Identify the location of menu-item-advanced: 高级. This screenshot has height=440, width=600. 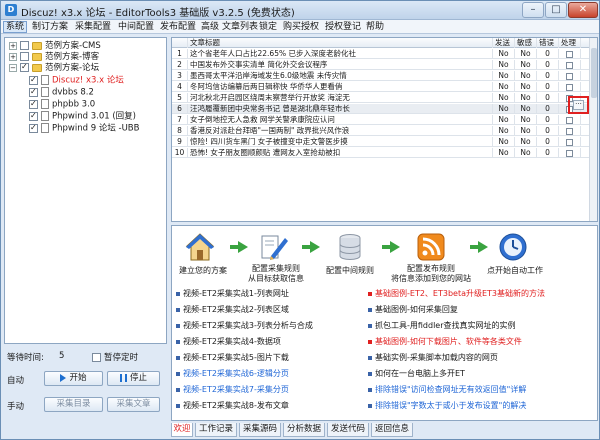
(210, 27).